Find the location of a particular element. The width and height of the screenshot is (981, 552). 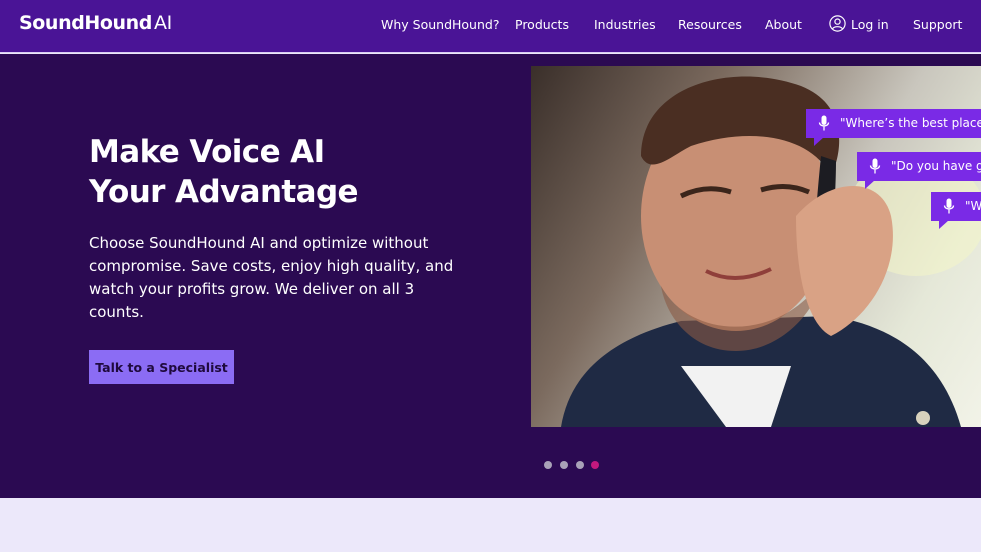

voice-query-text-1: "Where’s the best place to is located at coordinates (910, 123).